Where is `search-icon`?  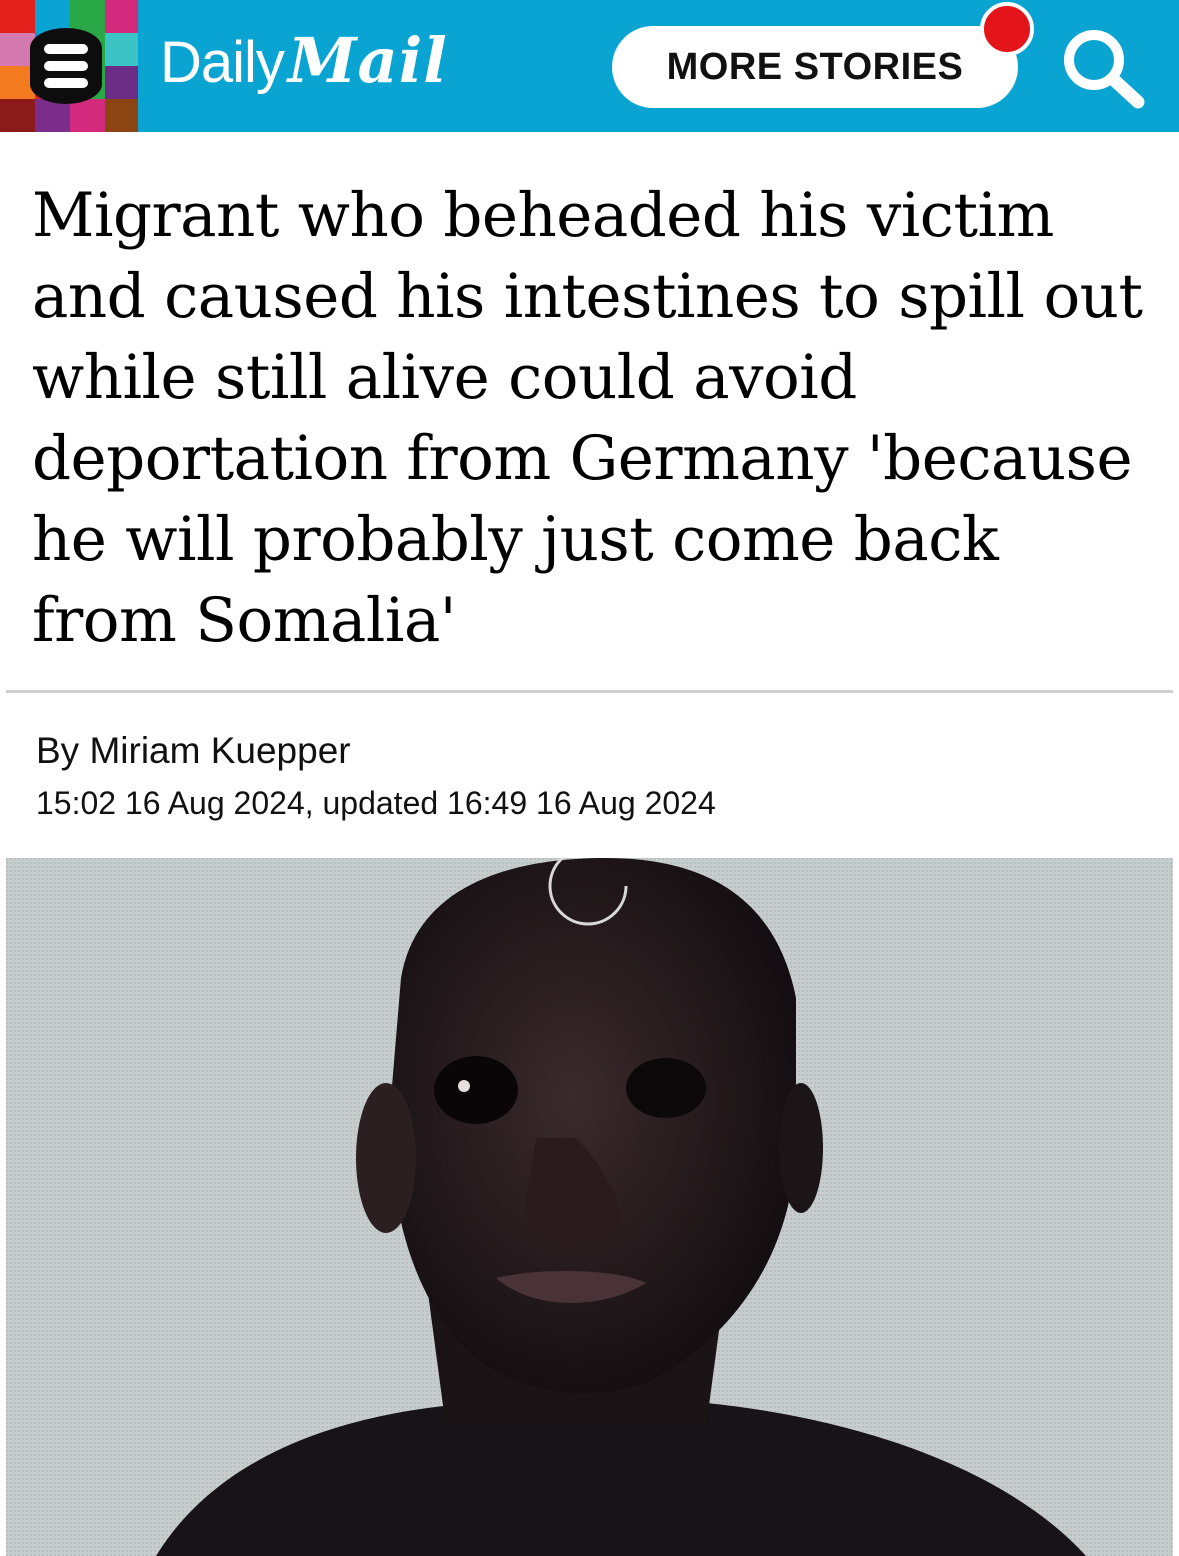
search-icon is located at coordinates (1104, 69).